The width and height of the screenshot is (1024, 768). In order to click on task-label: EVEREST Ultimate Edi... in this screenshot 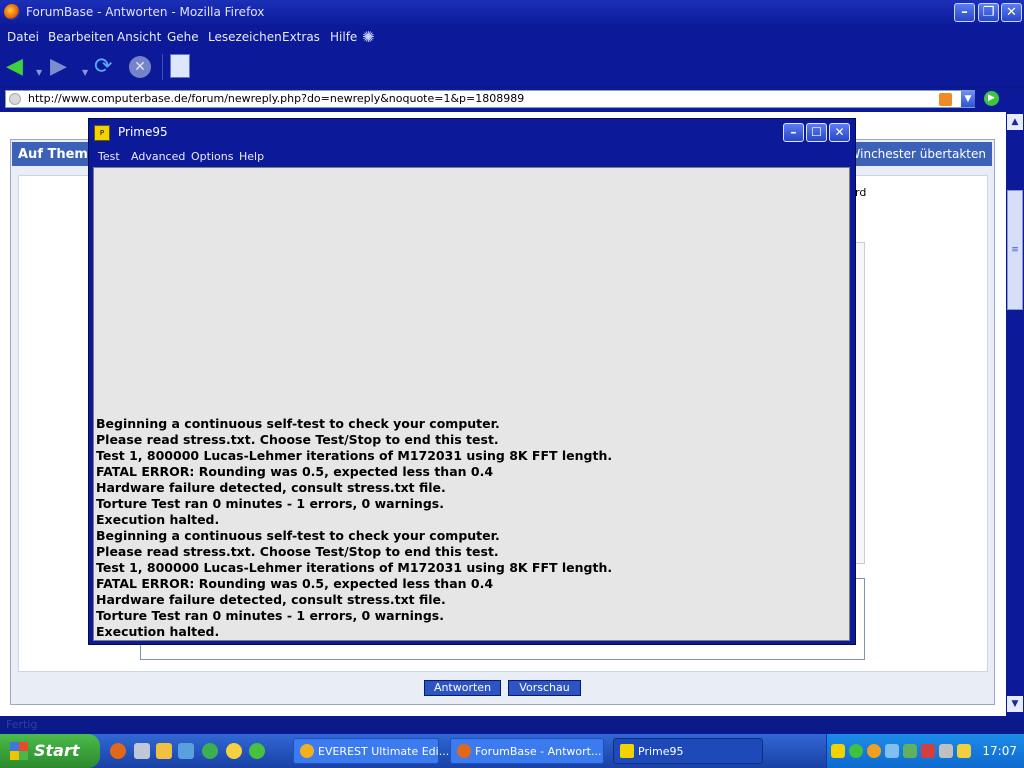, I will do `click(384, 751)`.